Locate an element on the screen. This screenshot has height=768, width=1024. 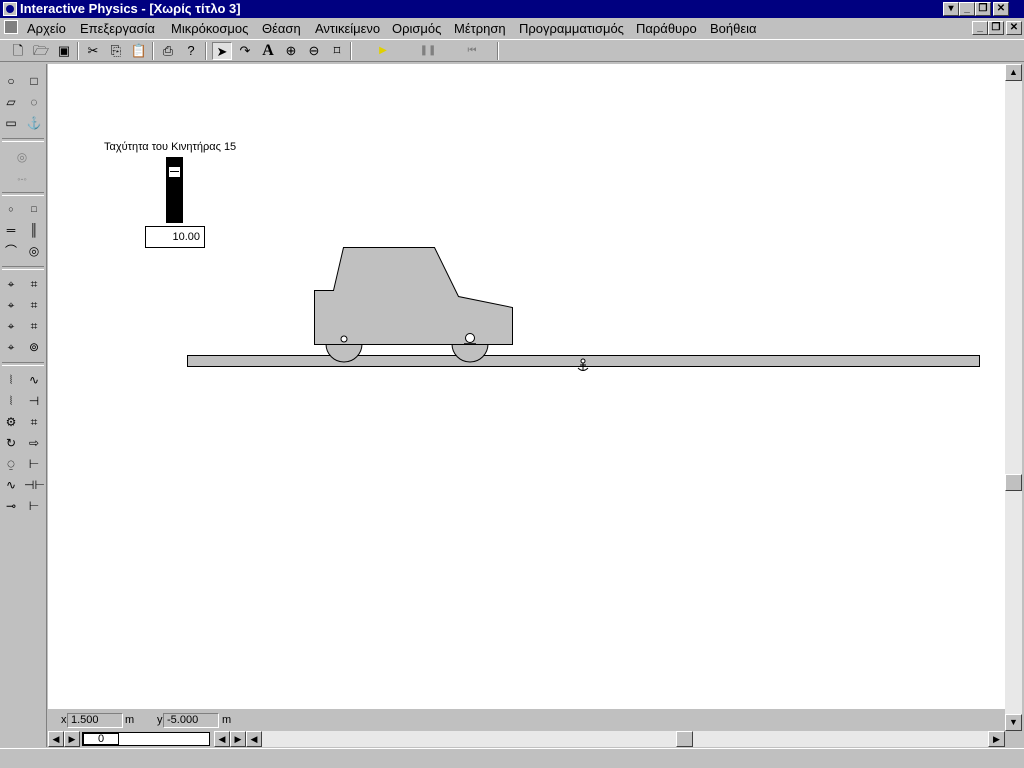
scroll-left-icon: ◀ is located at coordinates (254, 739).